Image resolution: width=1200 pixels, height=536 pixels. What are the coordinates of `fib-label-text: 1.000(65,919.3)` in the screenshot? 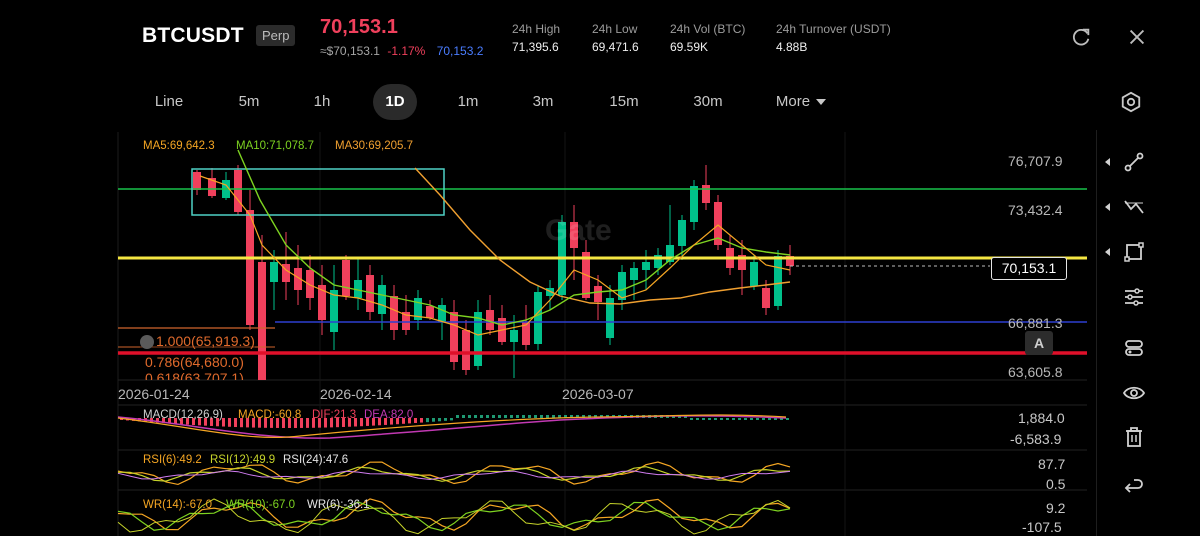 It's located at (205, 341).